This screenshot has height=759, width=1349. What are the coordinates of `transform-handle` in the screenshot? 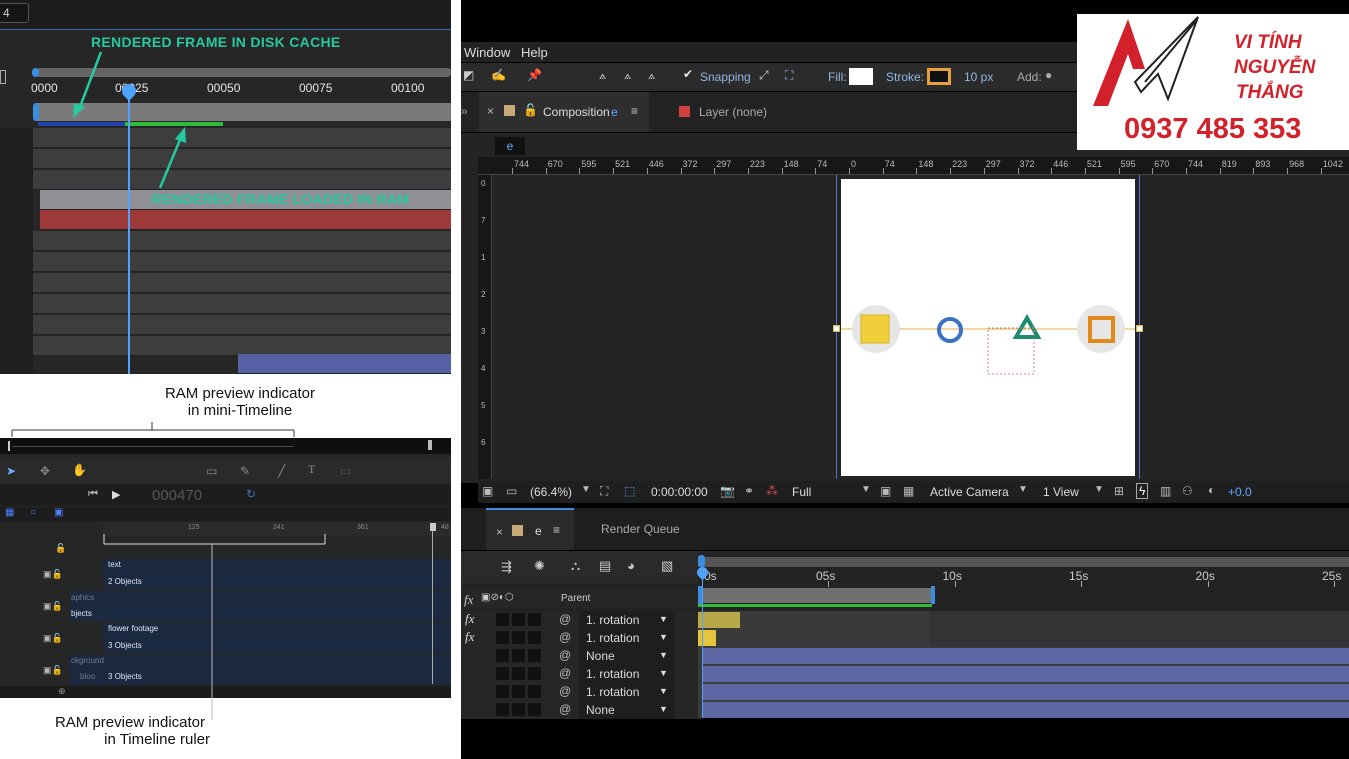 It's located at (836, 328).